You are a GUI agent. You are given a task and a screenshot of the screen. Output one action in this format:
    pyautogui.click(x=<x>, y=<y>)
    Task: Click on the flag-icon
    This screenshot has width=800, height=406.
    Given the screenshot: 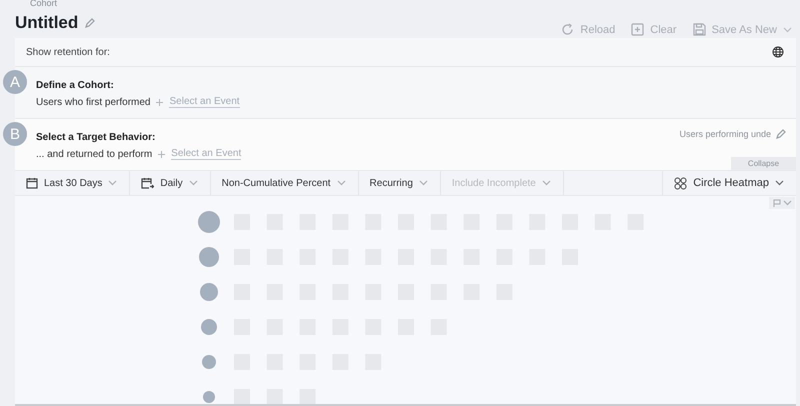 What is the action you would take?
    pyautogui.click(x=776, y=203)
    